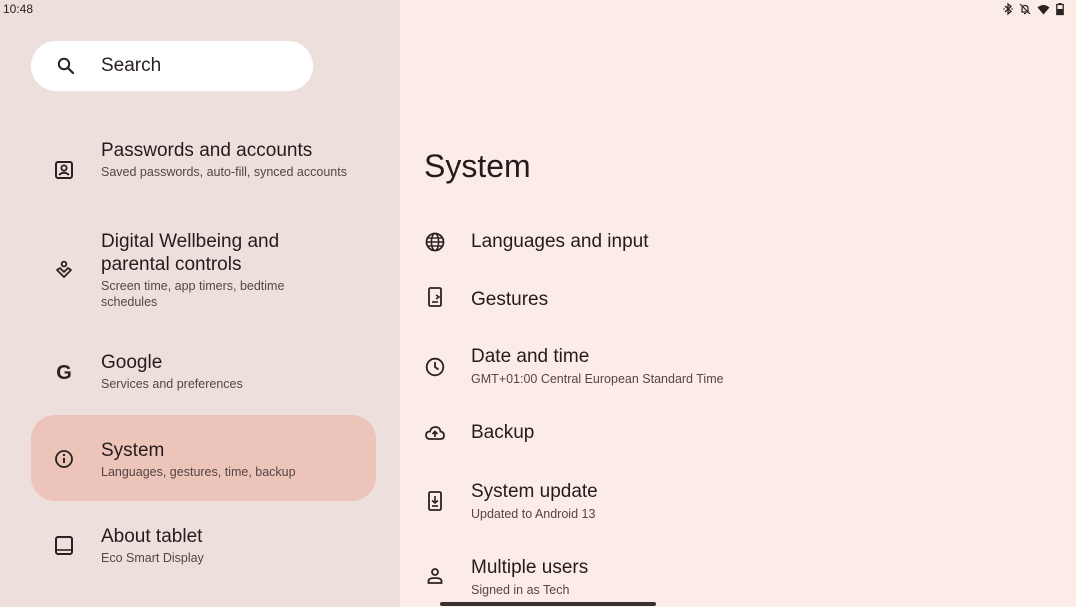 This screenshot has width=1076, height=607. Describe the element at coordinates (1043, 9) in the screenshot. I see `wifi-icon` at that location.